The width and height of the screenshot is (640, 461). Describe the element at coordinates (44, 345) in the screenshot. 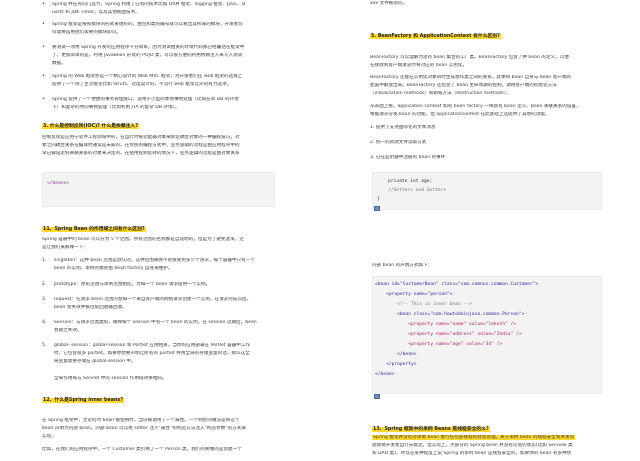

I see `list-number: 5.` at that location.